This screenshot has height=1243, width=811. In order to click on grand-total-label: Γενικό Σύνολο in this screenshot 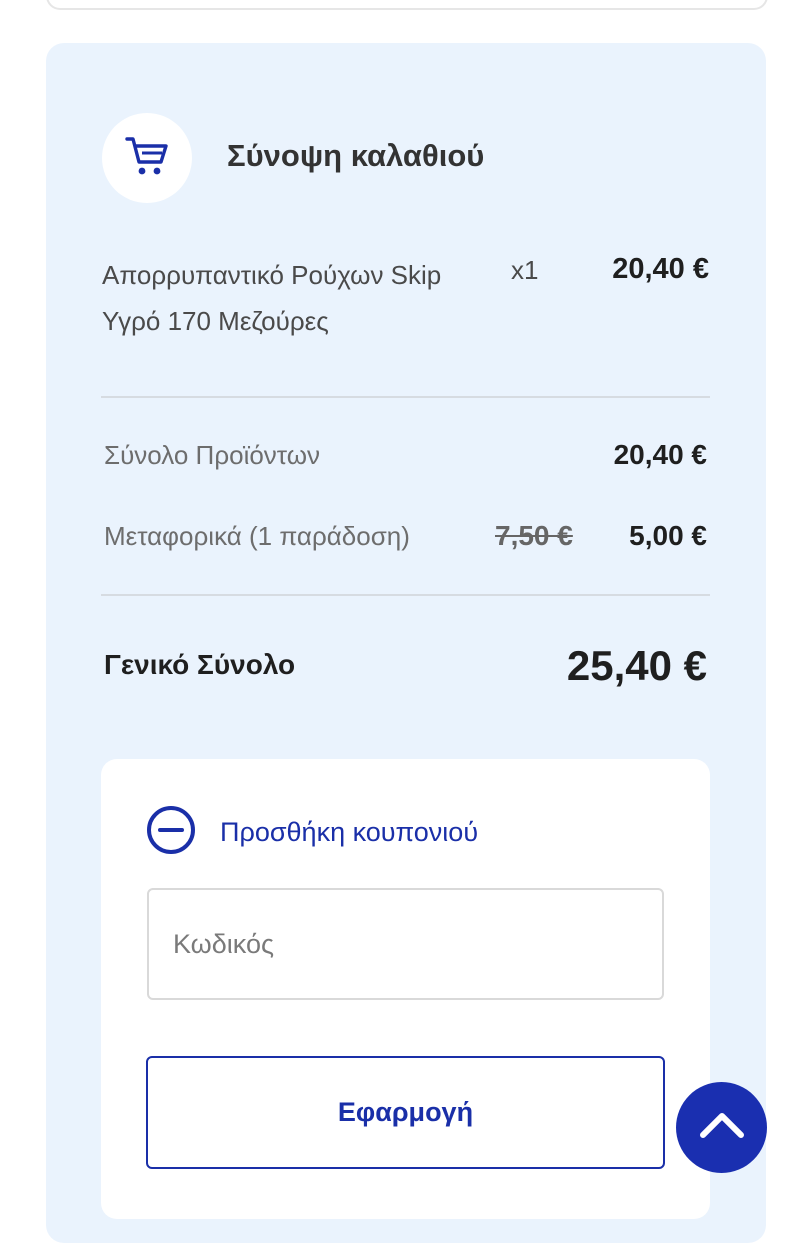, I will do `click(200, 664)`.